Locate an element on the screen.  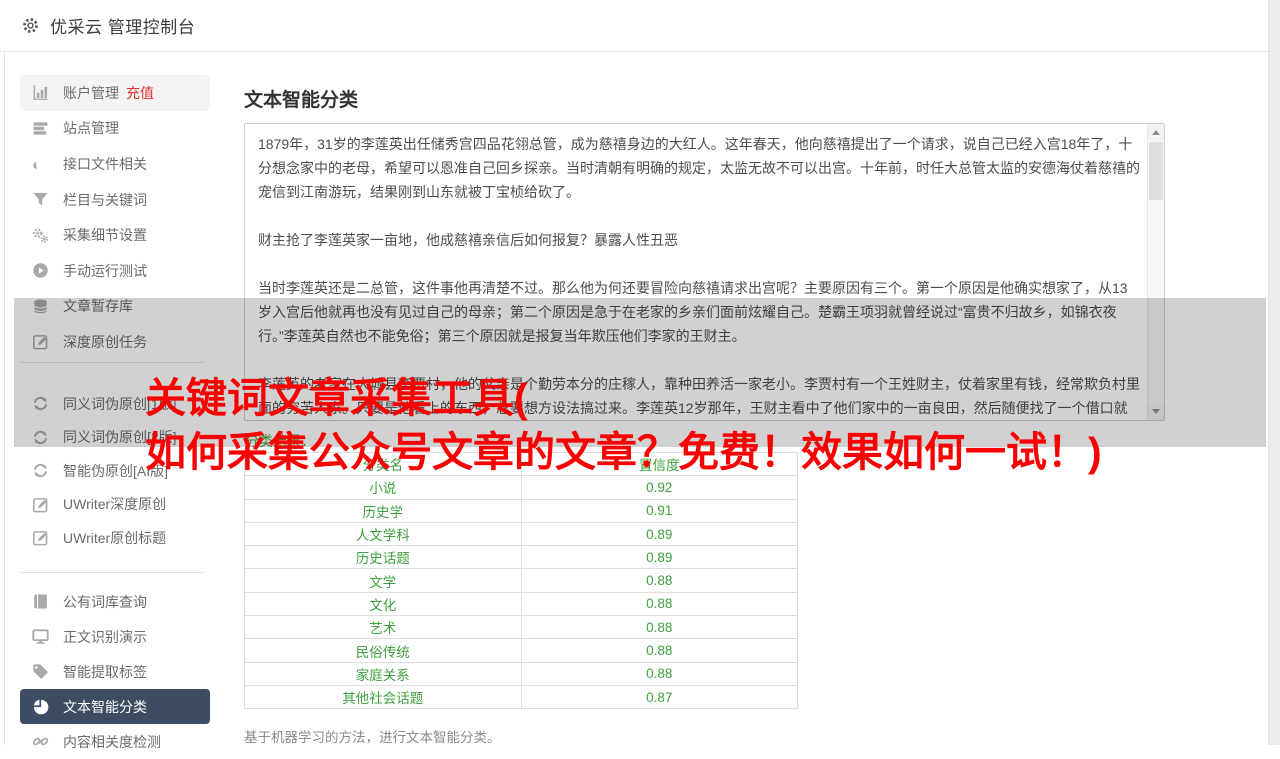
app-header: 优采云 管理控制台 is located at coordinates (640, 26).